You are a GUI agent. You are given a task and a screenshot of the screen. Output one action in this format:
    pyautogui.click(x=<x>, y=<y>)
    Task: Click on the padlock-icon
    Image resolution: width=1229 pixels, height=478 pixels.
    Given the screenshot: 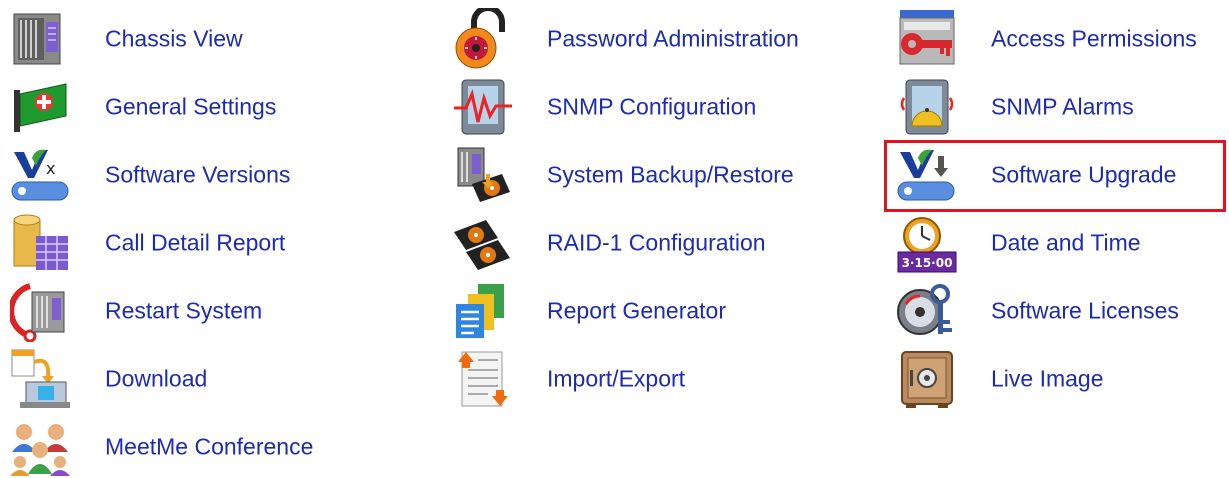 What is the action you would take?
    pyautogui.click(x=483, y=39)
    